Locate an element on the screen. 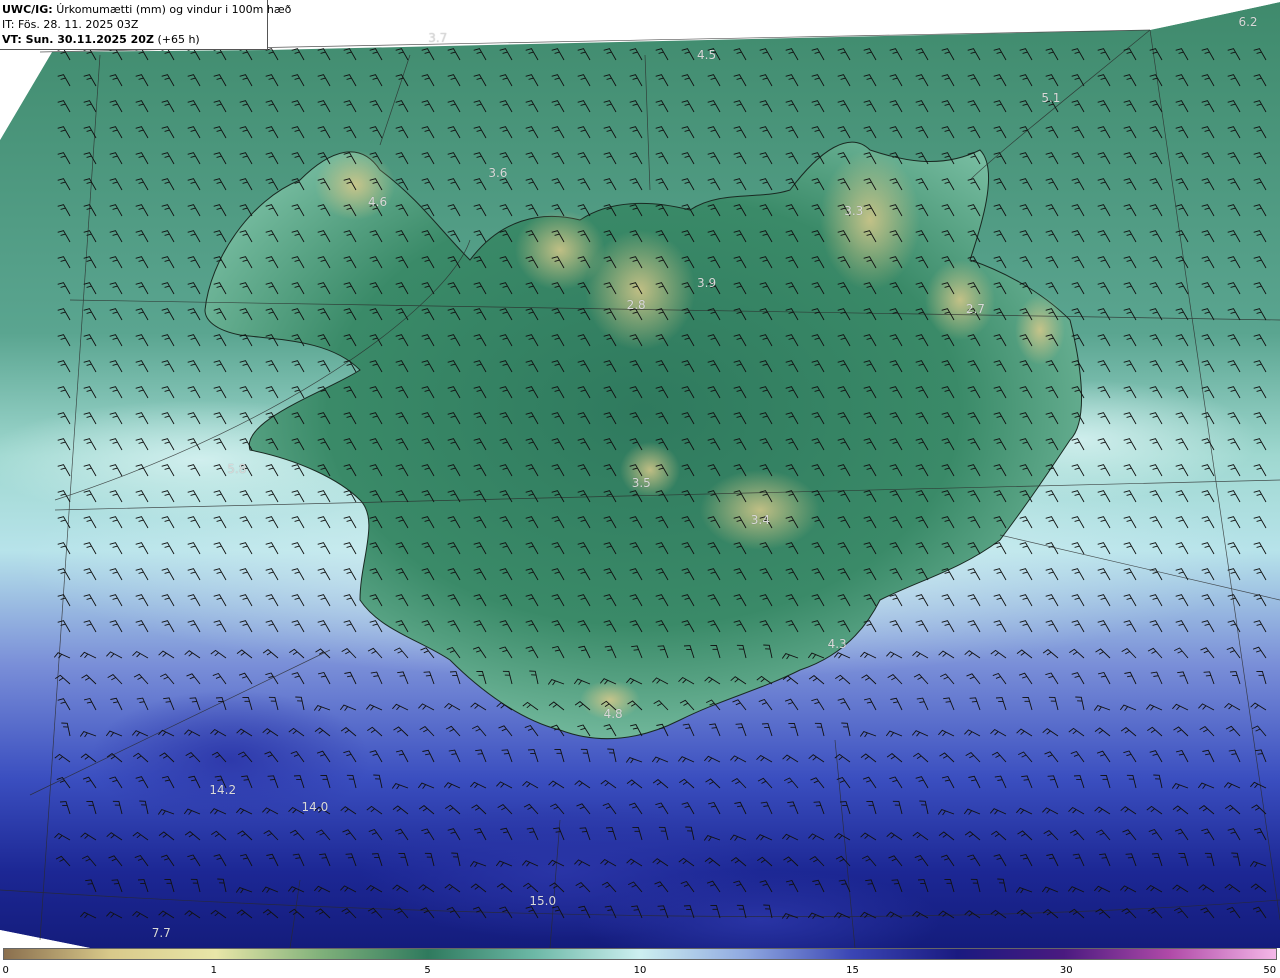  value-label: 3.4 is located at coordinates (760, 520).